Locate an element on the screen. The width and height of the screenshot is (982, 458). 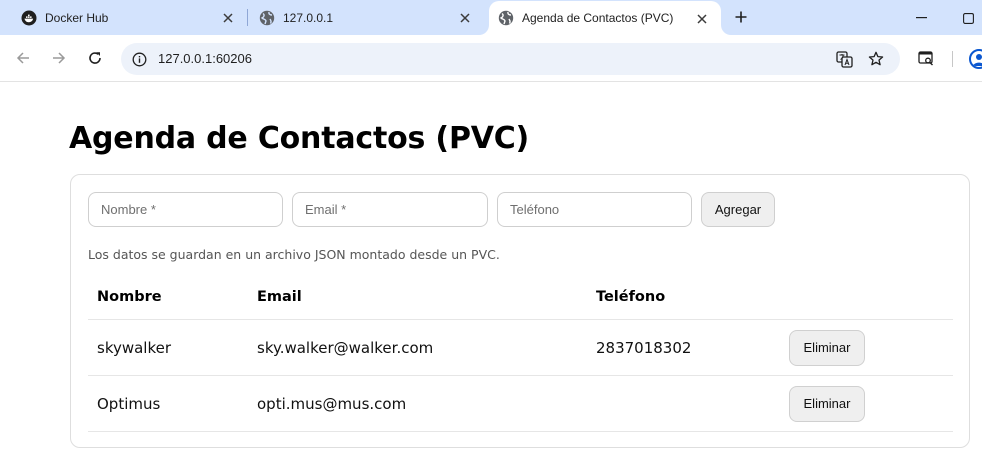
tab-docker-hub: Docker Hub is located at coordinates (123, 17).